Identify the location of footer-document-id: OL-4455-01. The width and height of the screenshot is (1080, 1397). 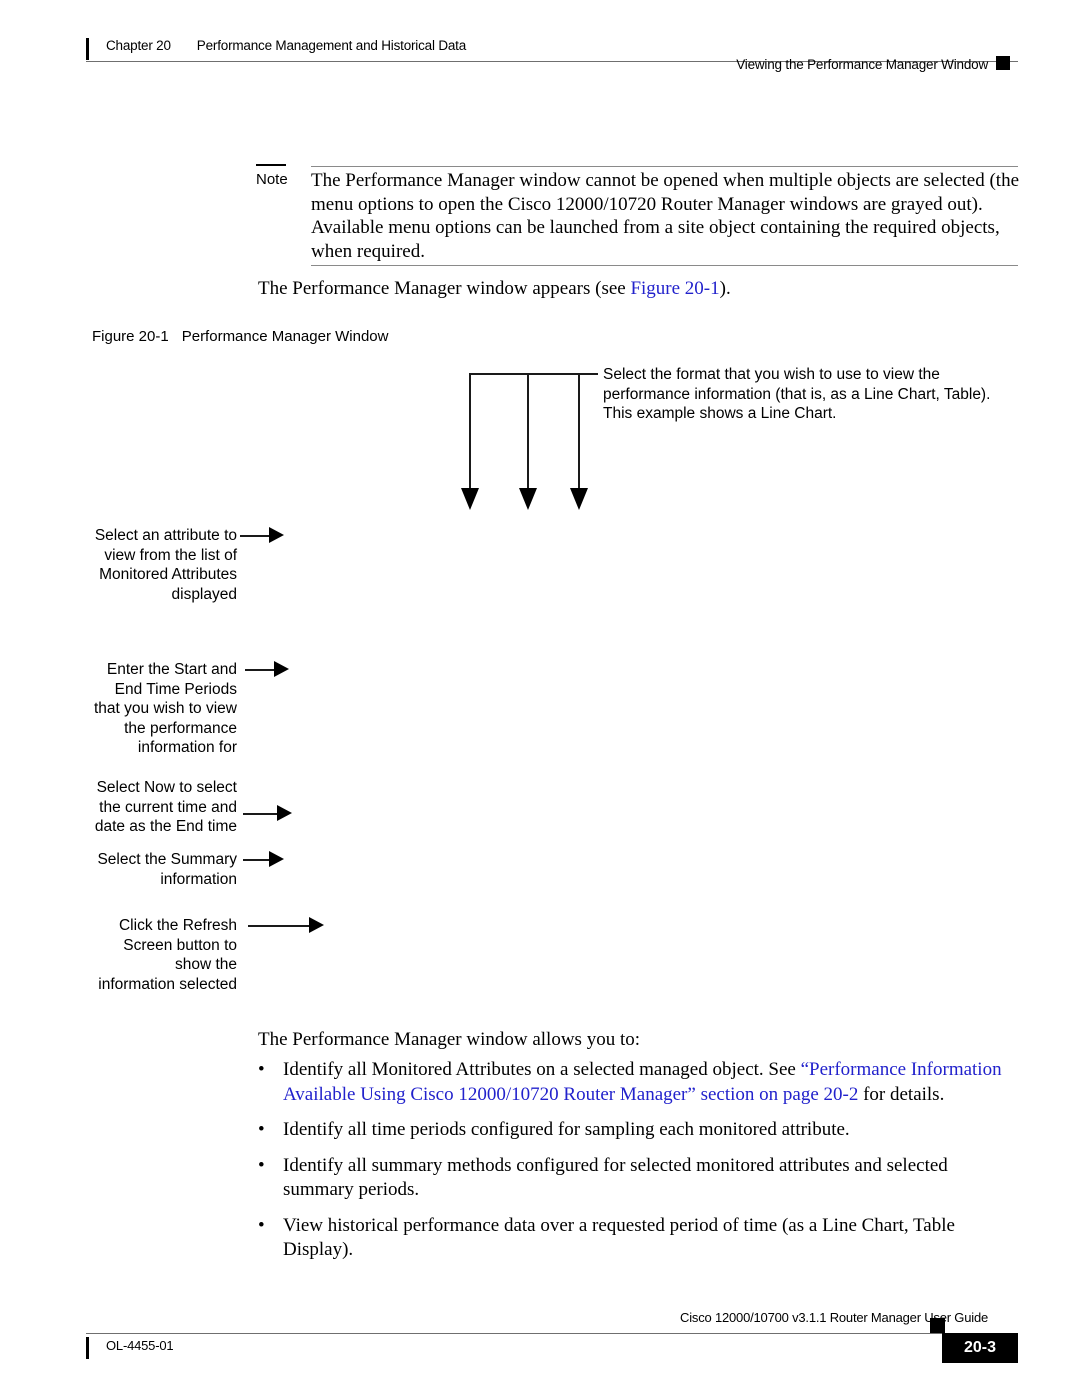
(140, 1345).